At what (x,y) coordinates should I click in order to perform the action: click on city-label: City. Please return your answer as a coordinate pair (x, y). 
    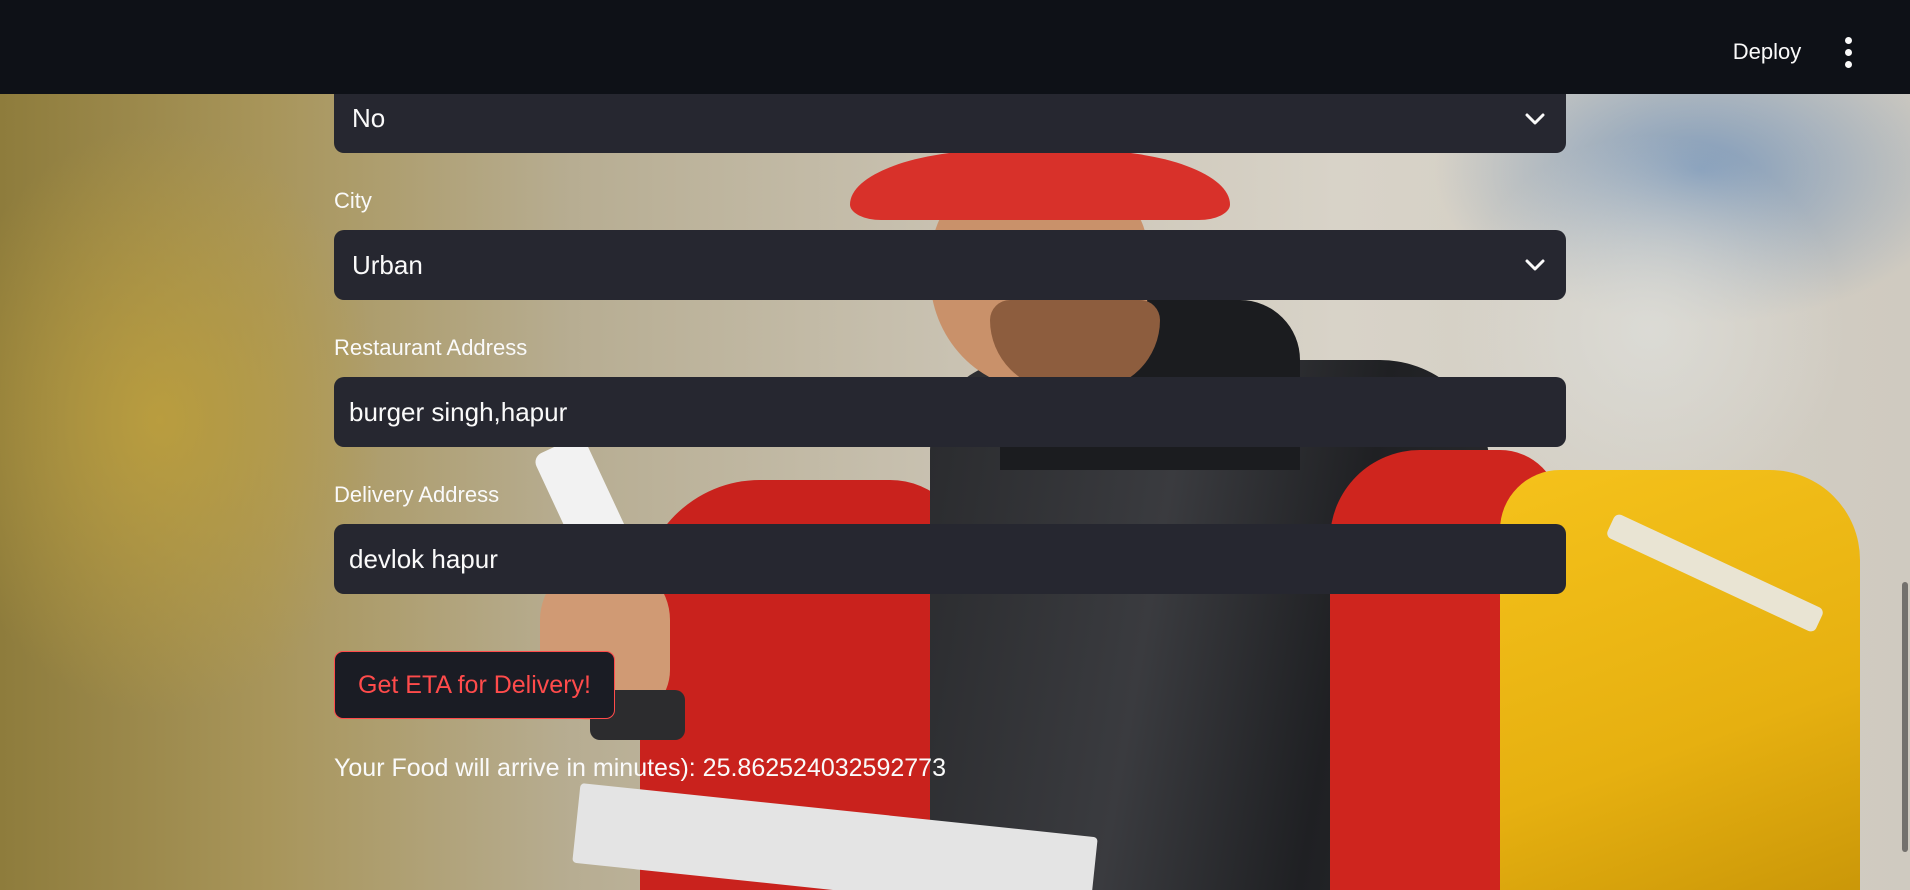
    Looking at the image, I should click on (353, 200).